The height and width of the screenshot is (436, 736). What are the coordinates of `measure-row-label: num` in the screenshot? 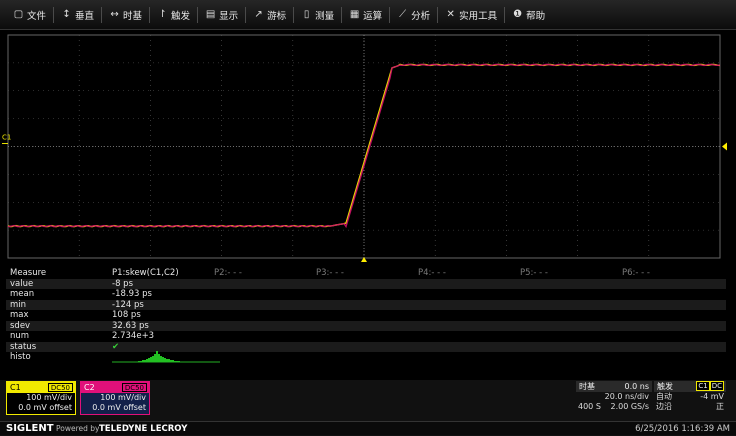 It's located at (20, 336).